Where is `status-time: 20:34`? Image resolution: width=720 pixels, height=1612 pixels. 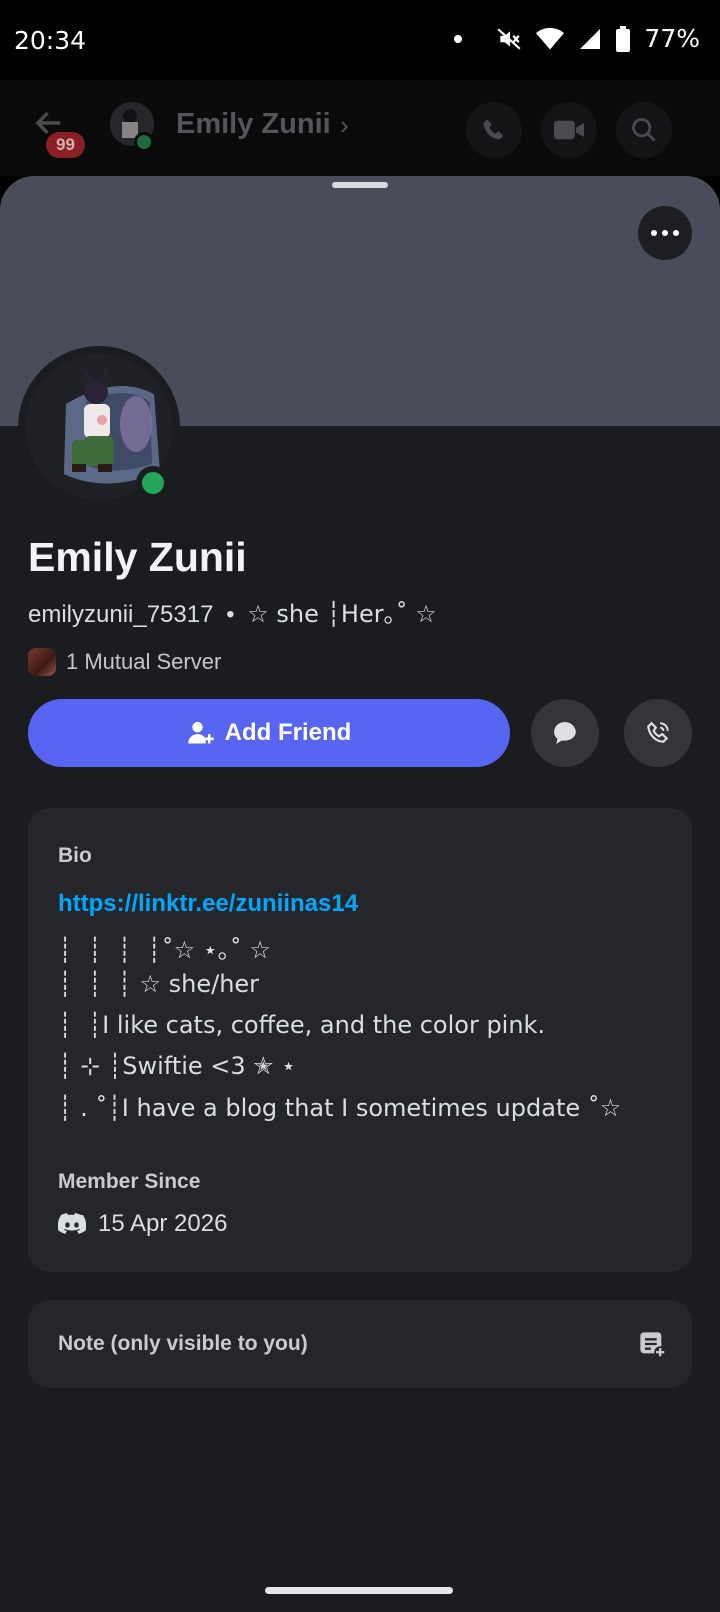
status-time: 20:34 is located at coordinates (50, 40).